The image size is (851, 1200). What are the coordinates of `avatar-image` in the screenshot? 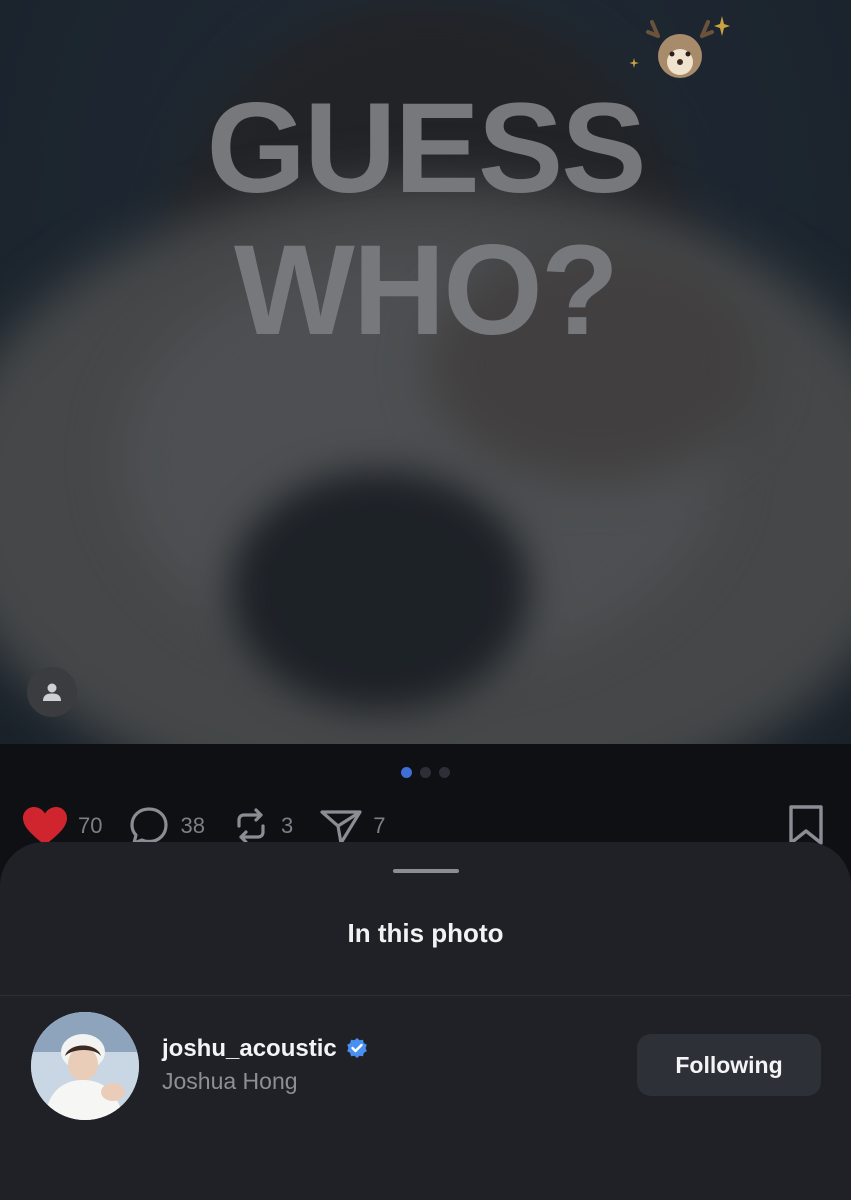 It's located at (85, 1066).